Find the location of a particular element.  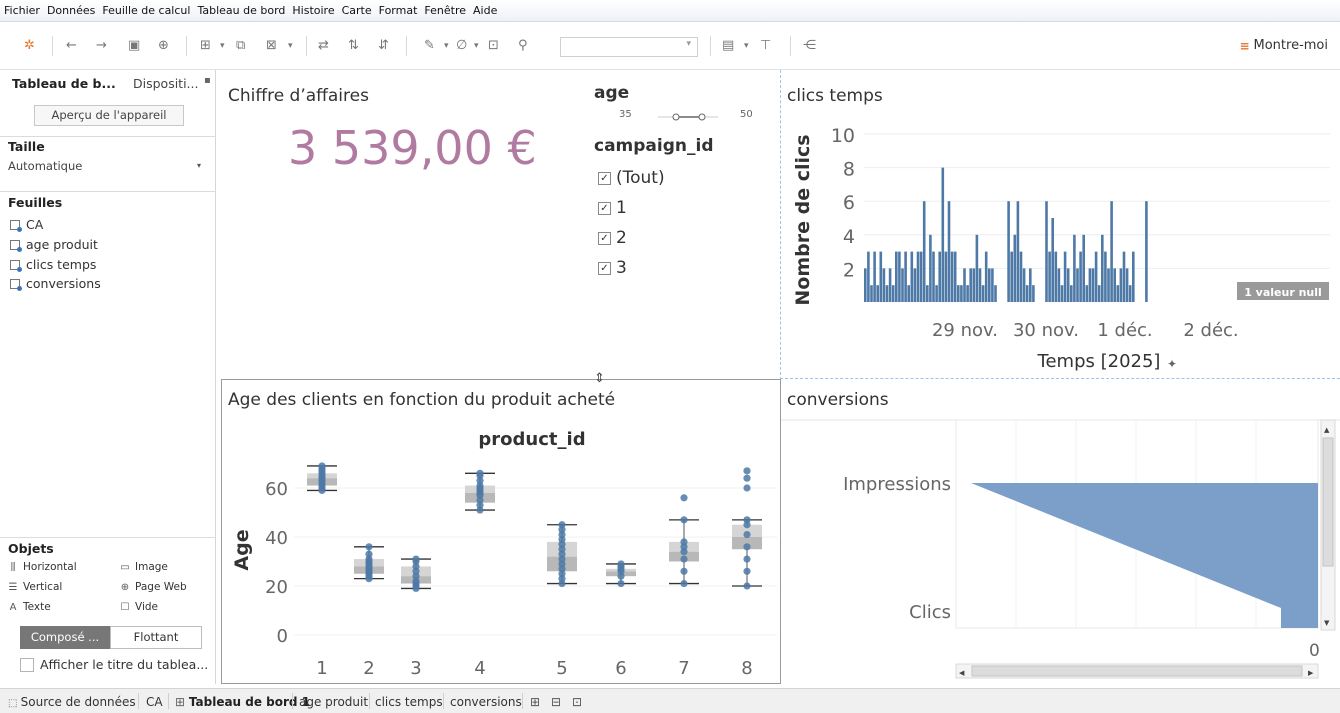

object-text: A Texte is located at coordinates (29, 607).